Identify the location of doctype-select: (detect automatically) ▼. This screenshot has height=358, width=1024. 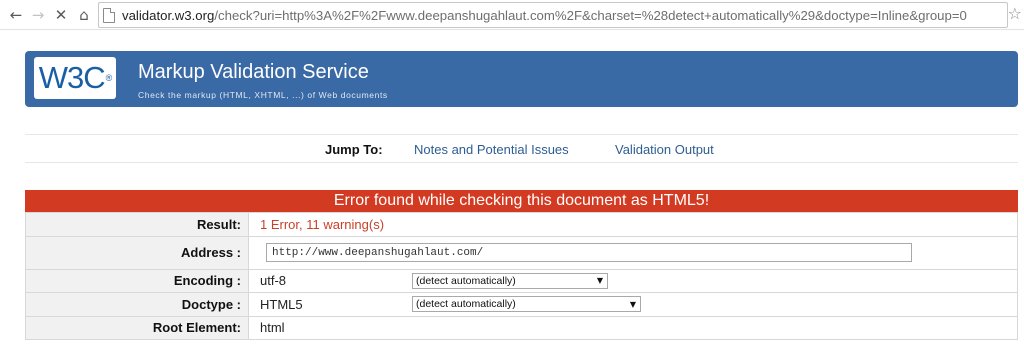
(526, 304).